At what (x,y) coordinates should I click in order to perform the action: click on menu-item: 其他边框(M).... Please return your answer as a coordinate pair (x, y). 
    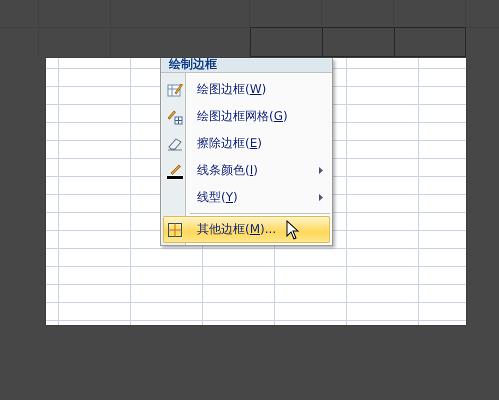
    Looking at the image, I should click on (246, 229).